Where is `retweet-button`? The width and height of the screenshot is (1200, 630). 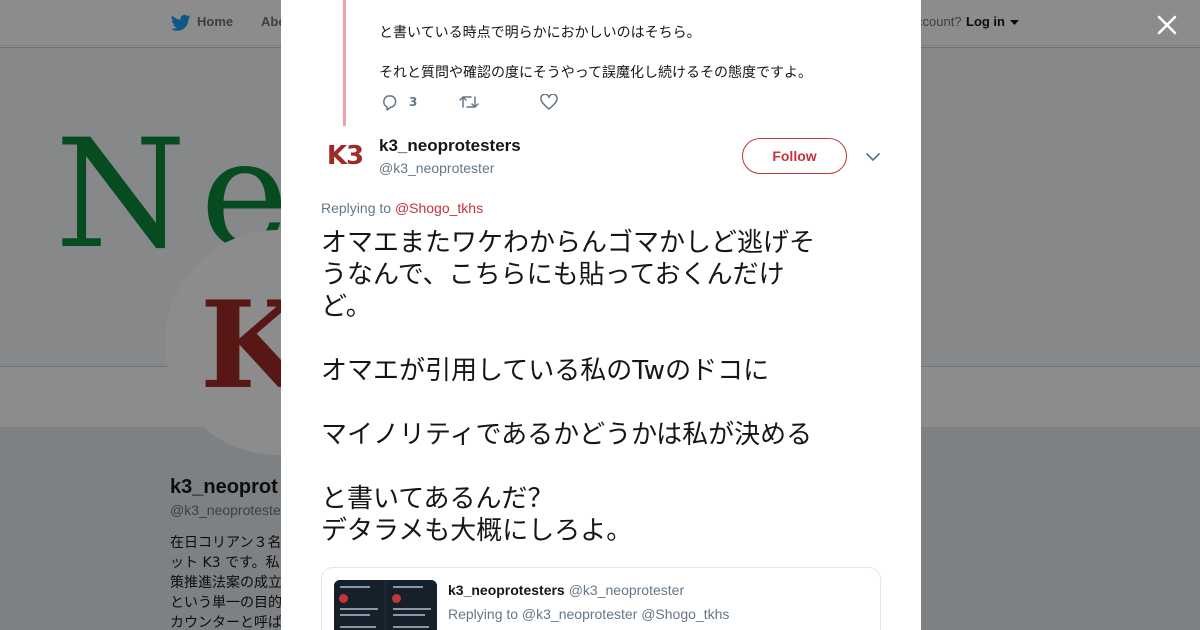
retweet-button is located at coordinates (469, 102).